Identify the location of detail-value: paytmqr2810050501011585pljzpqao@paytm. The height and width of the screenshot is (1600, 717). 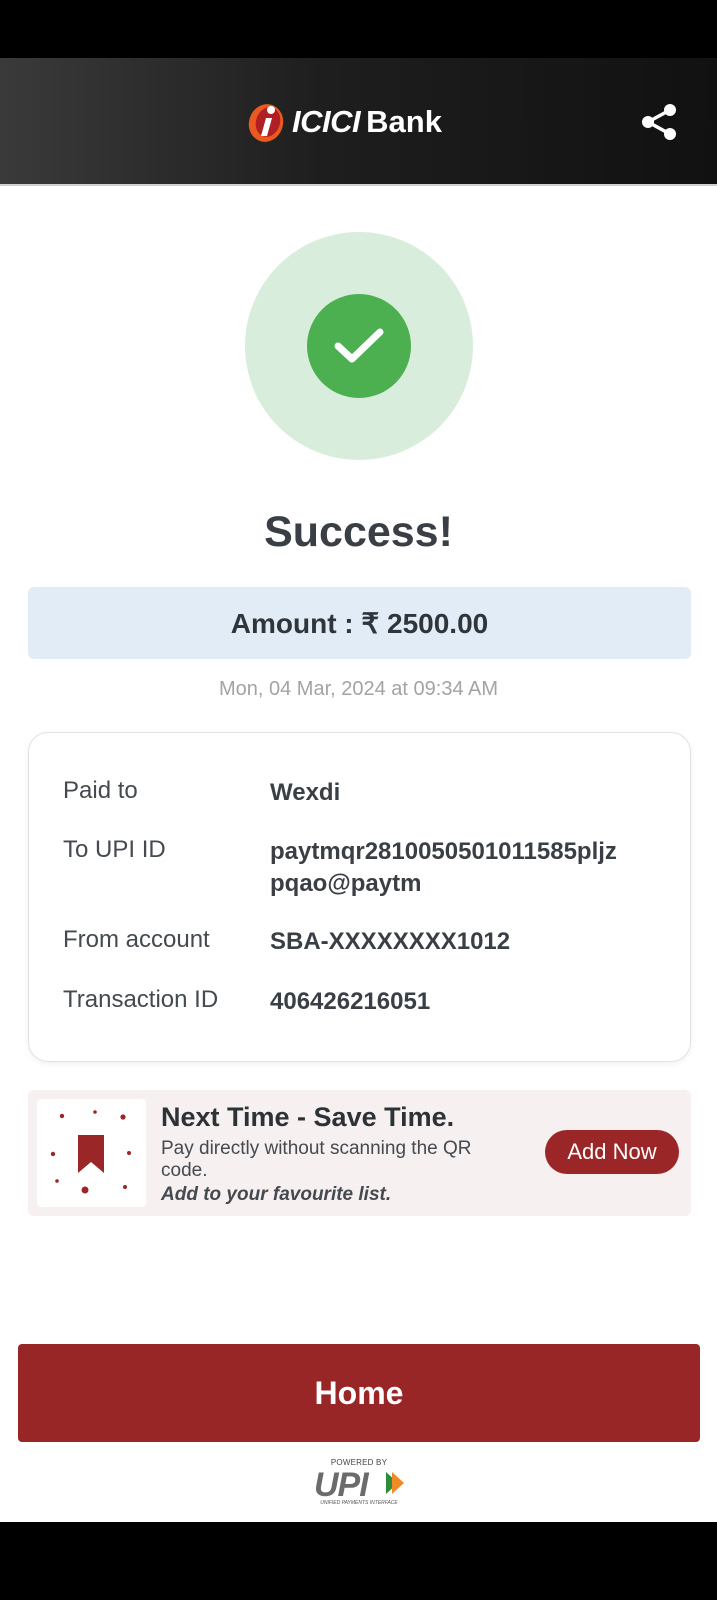
(443, 867).